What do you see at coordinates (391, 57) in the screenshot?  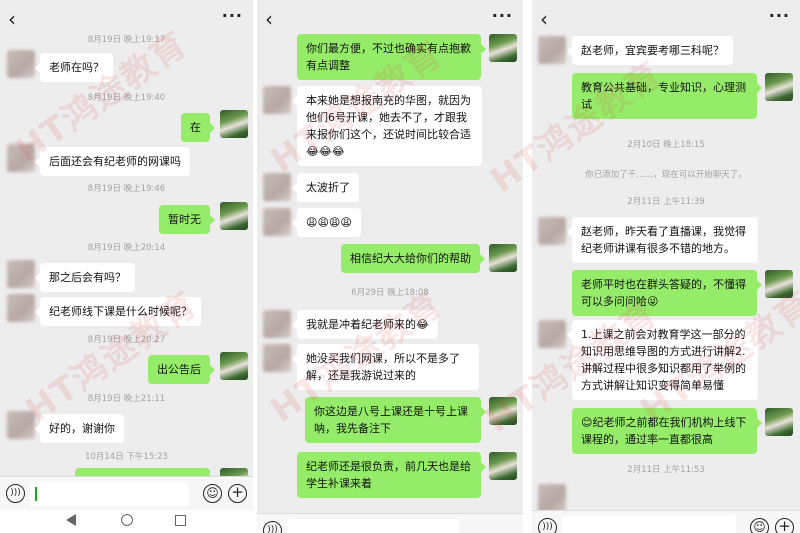 I see `outgoing-message: 你们最方便，不过也确实有点抱歉有点调整` at bounding box center [391, 57].